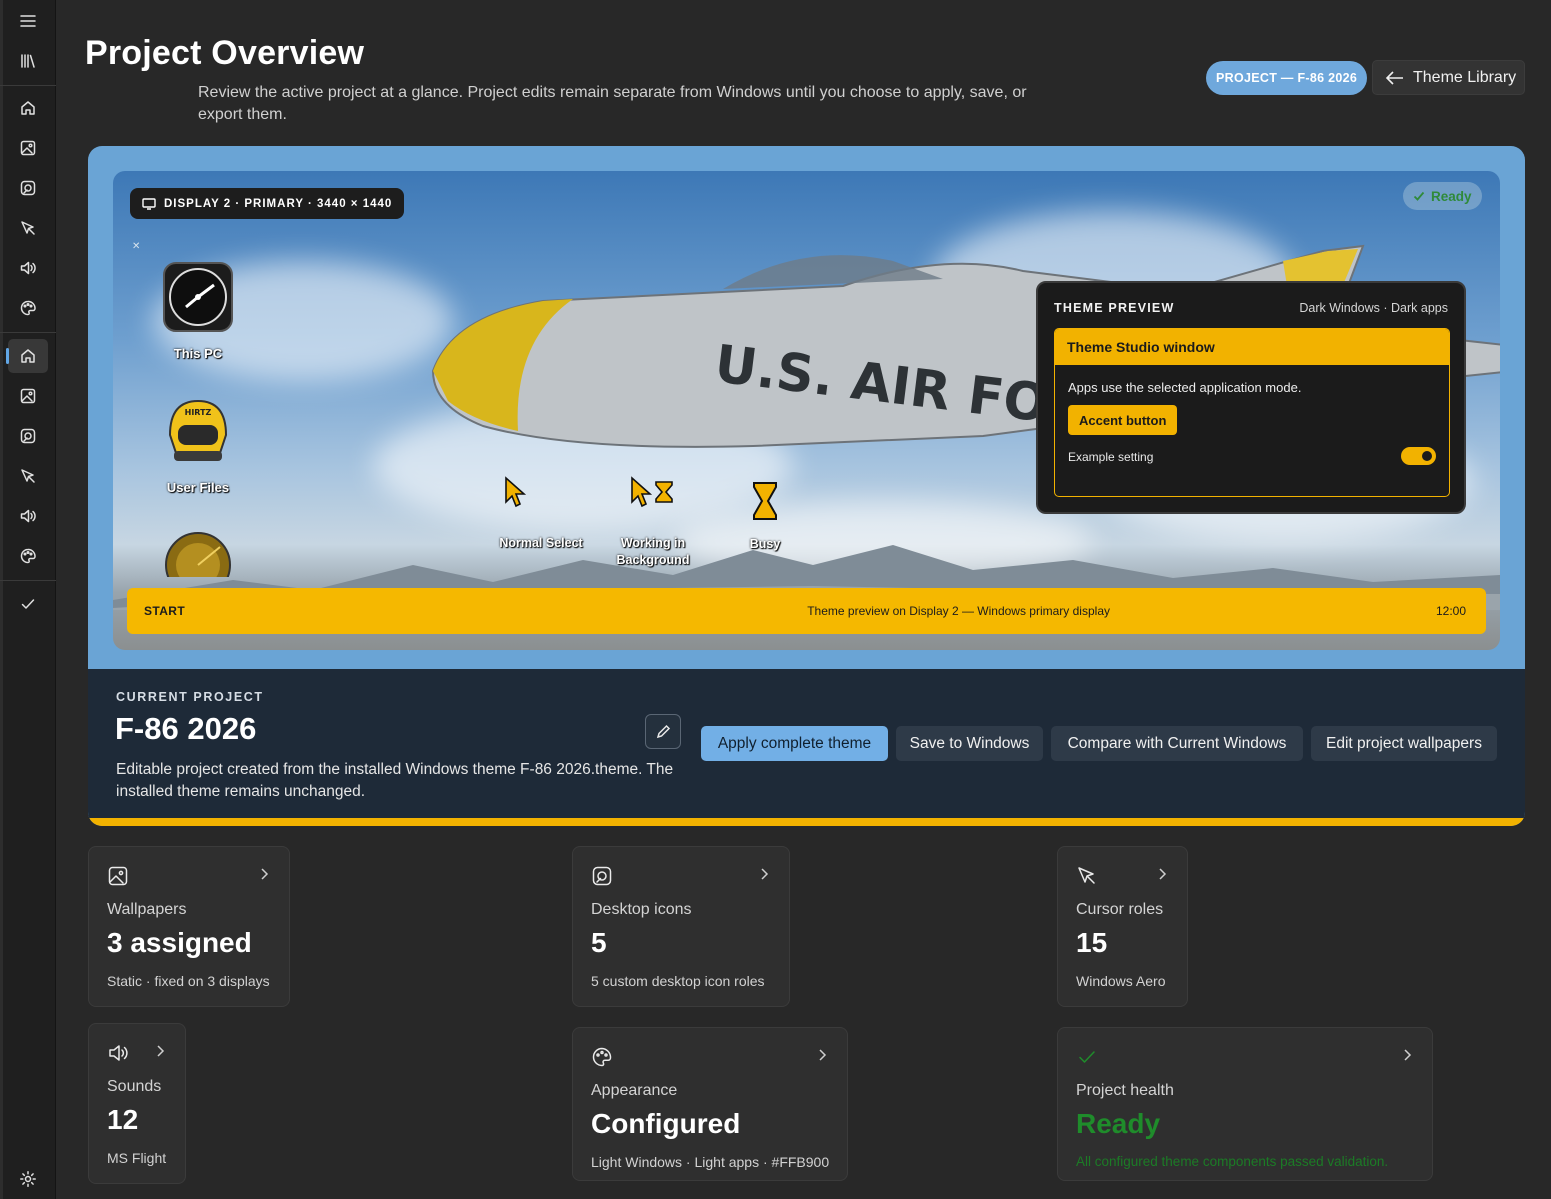  I want to click on card-detail: Light Windows · Light apps · #FFB900, so click(710, 1162).